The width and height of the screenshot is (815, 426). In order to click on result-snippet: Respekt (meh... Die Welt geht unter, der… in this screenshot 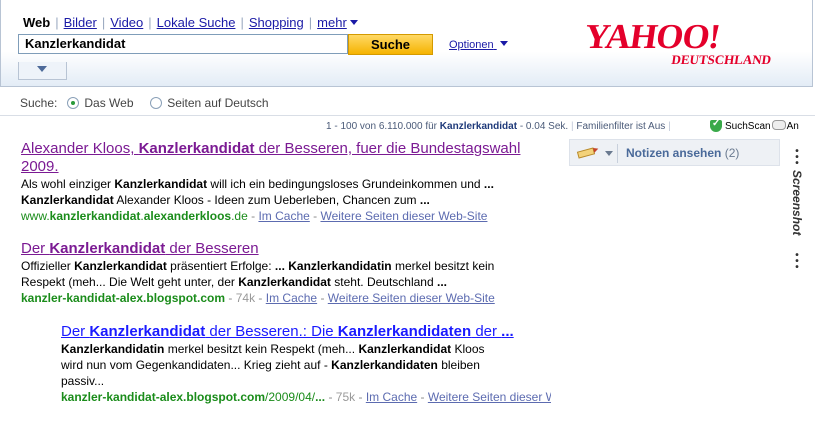, I will do `click(258, 282)`.